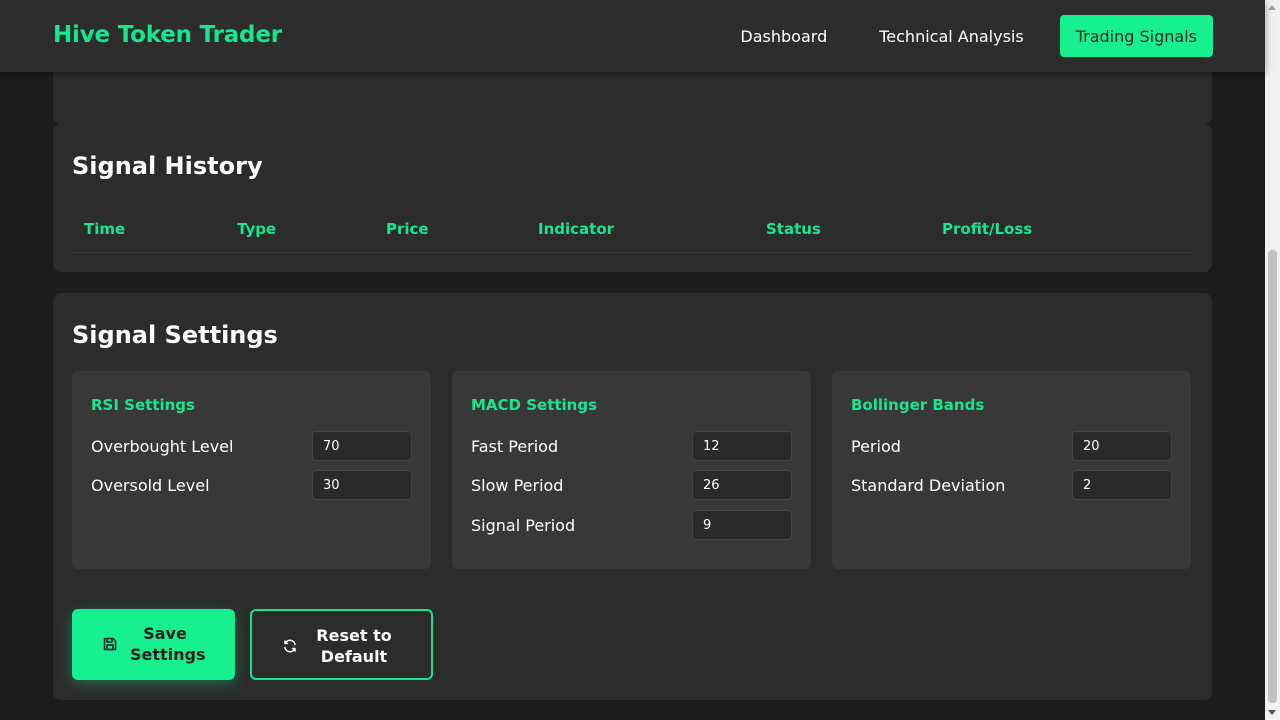 This screenshot has height=720, width=1280. What do you see at coordinates (631, 525) in the screenshot?
I see `signal-period-row: Signal Period` at bounding box center [631, 525].